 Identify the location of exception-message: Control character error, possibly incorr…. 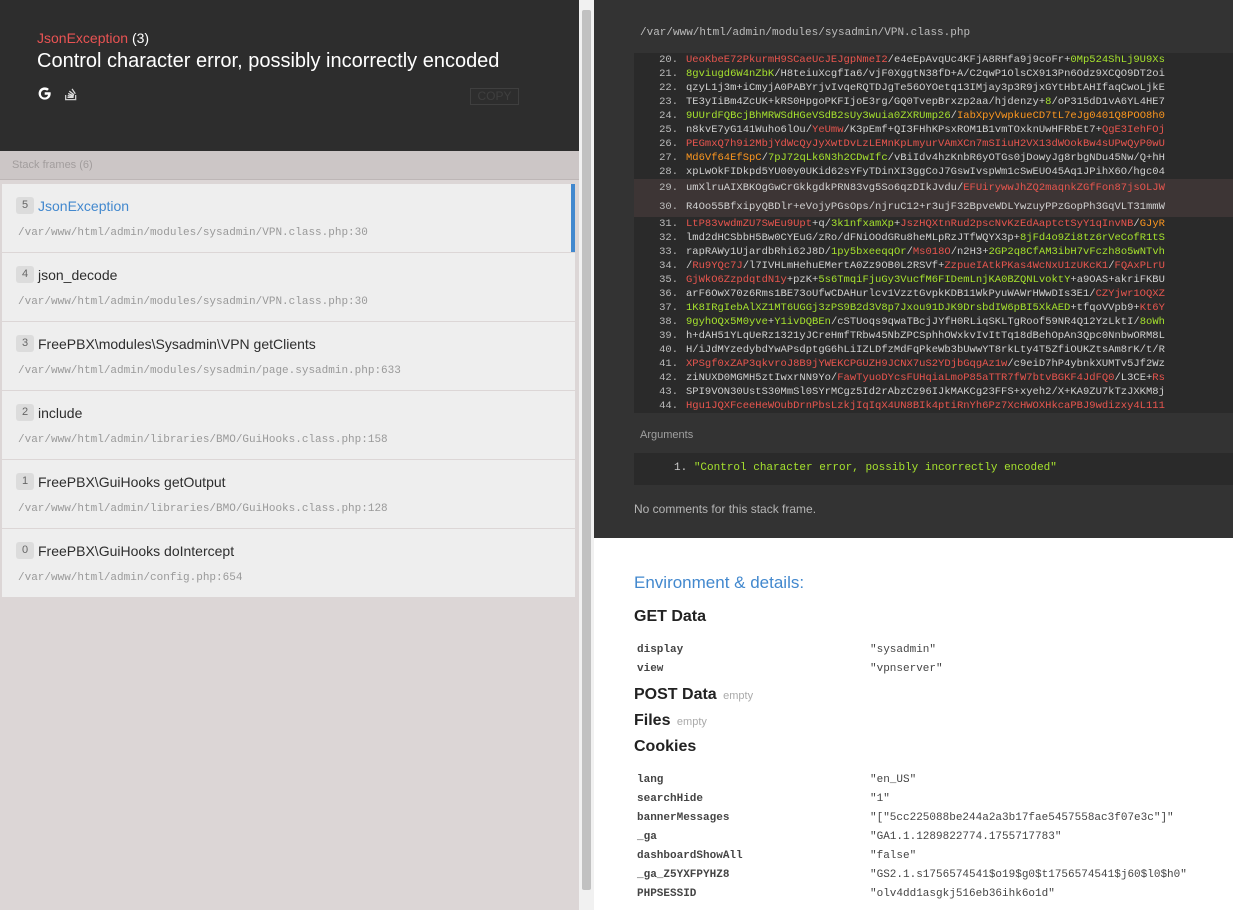
(268, 61).